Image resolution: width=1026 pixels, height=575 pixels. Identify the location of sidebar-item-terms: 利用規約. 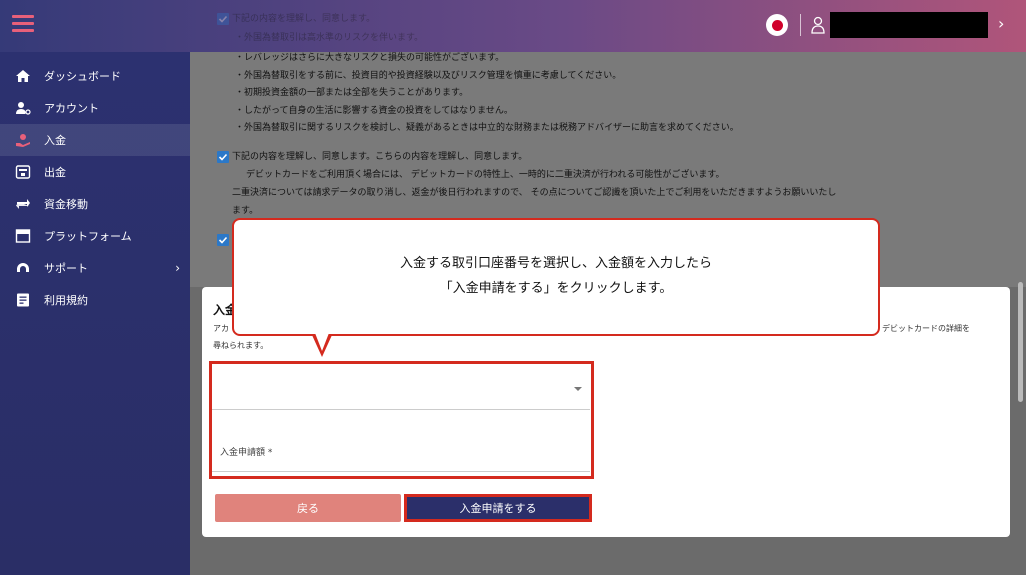
(95, 300).